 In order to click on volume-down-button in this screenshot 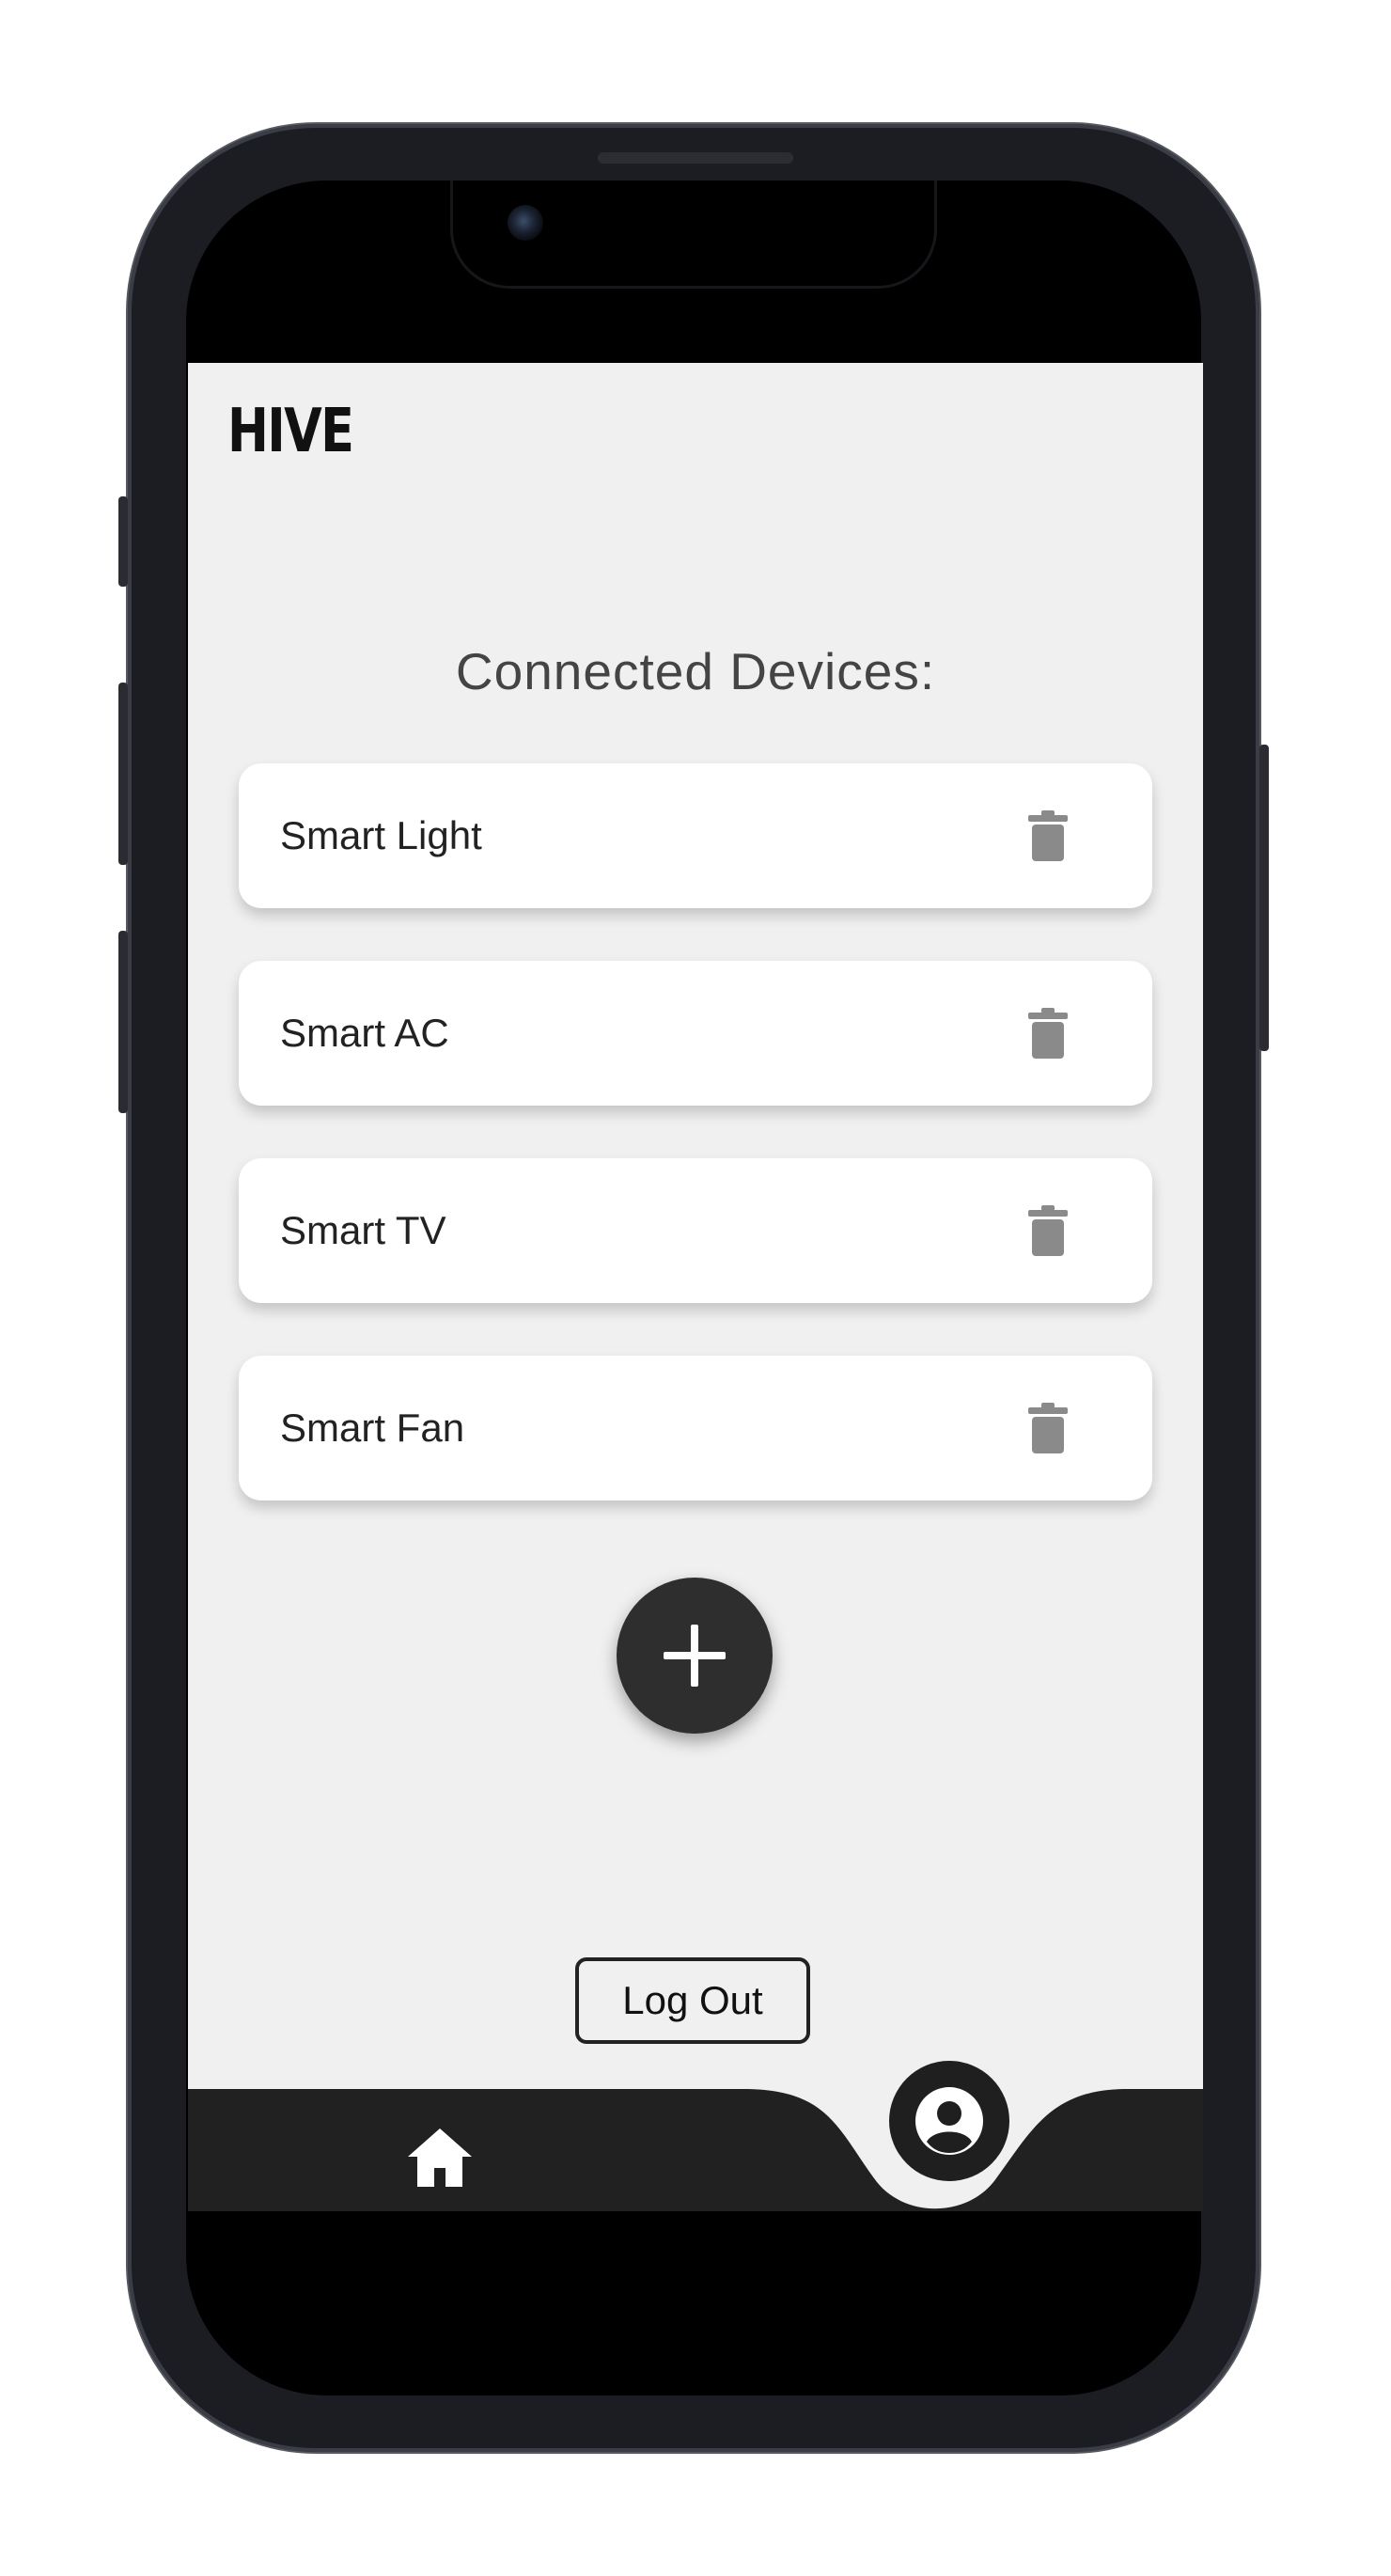, I will do `click(123, 1022)`.